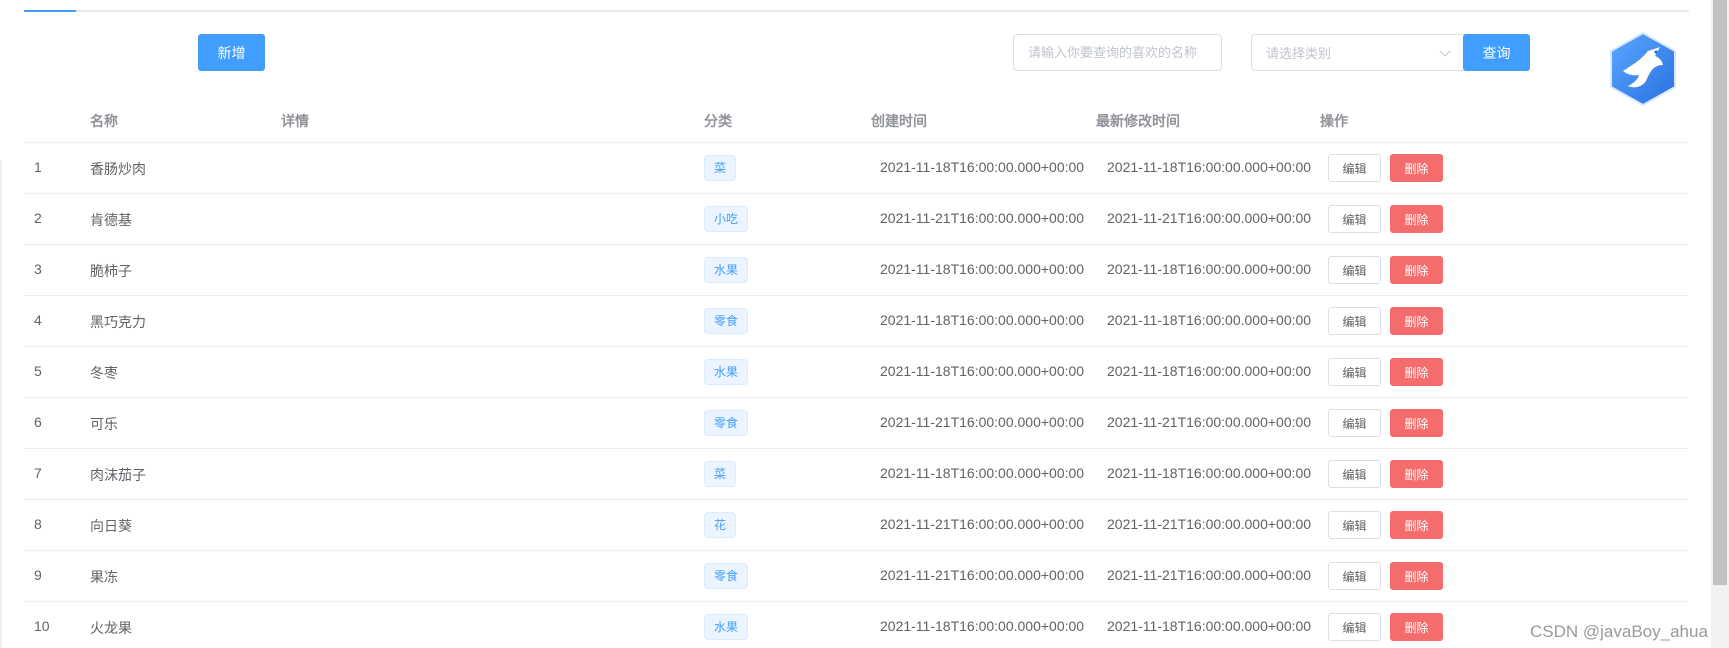 This screenshot has height=648, width=1729. What do you see at coordinates (118, 169) in the screenshot?
I see `row-name: 香肠炒肉` at bounding box center [118, 169].